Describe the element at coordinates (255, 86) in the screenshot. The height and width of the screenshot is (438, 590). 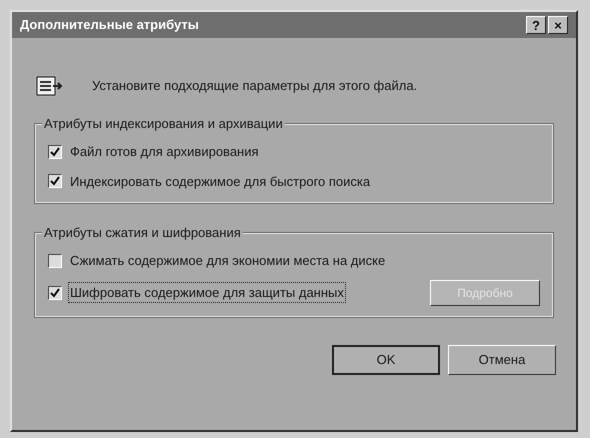
I see `intro-text: Установите подходящие параметры для этого файла.` at that location.